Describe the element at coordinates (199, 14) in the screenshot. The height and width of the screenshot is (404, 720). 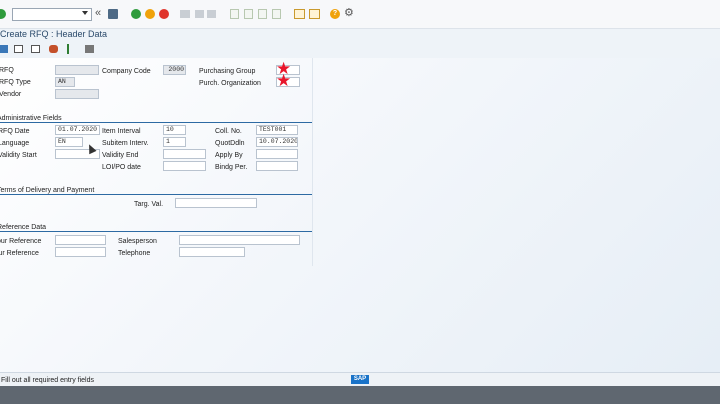
I see `find-icon` at that location.